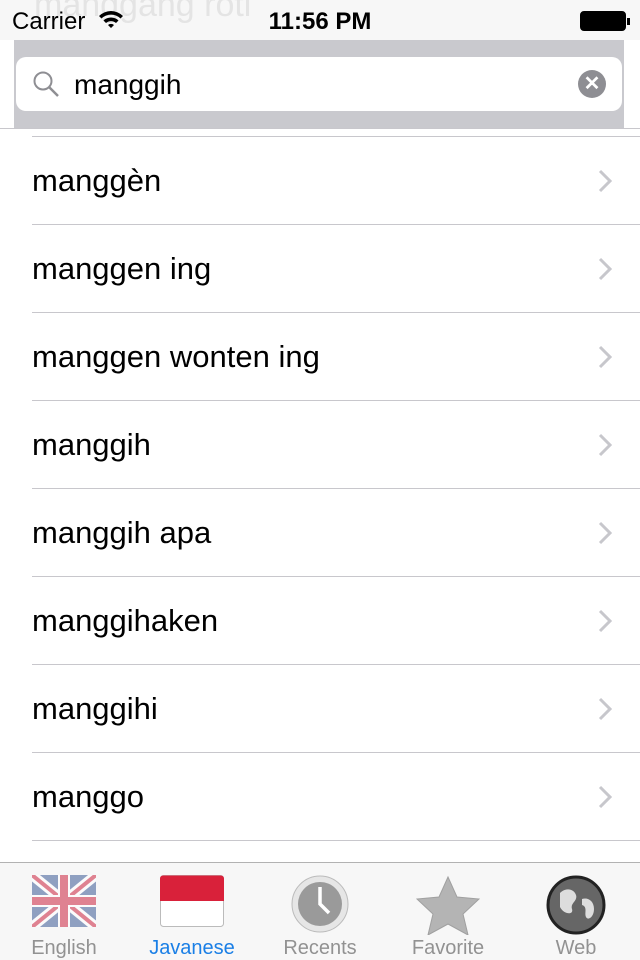  What do you see at coordinates (336, 180) in the screenshot?
I see `list-item: manggèn` at bounding box center [336, 180].